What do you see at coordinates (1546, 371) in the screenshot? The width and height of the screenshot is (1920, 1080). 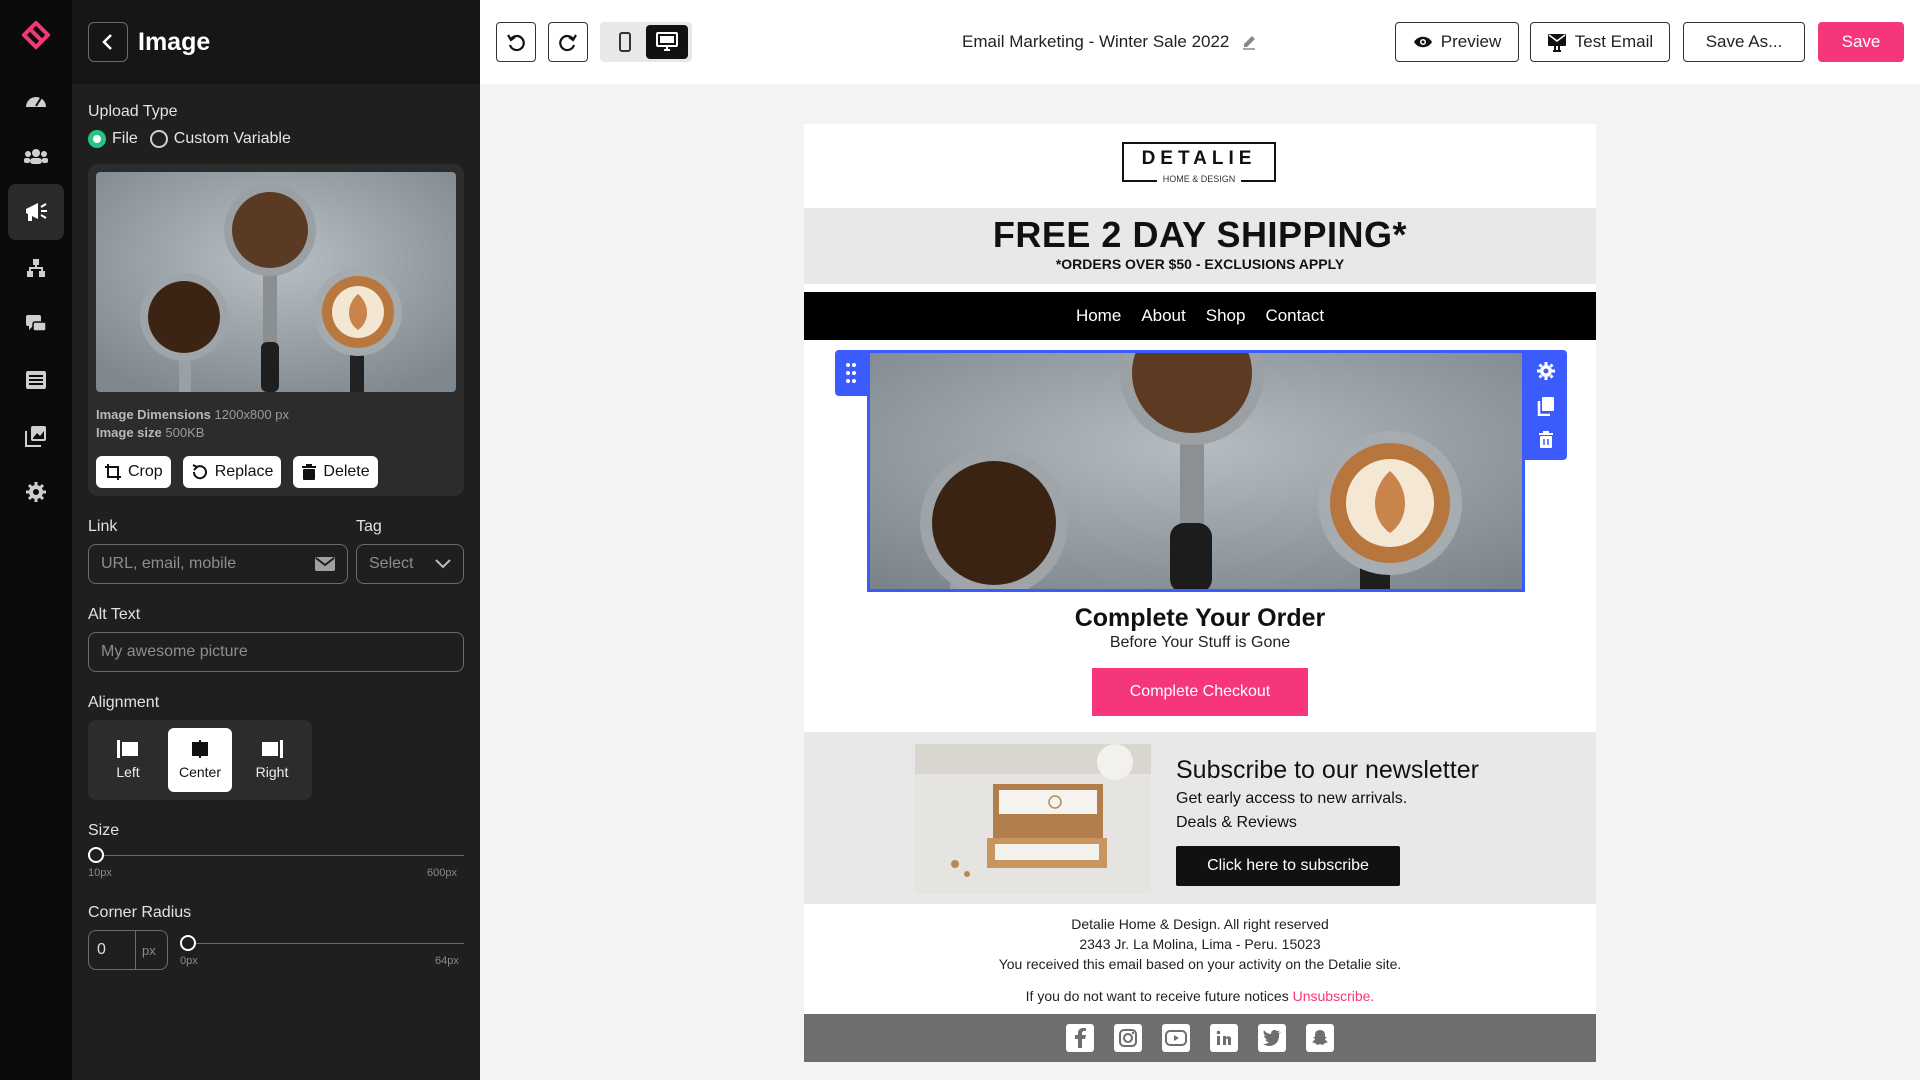 I see `block-settings-gear-icon` at bounding box center [1546, 371].